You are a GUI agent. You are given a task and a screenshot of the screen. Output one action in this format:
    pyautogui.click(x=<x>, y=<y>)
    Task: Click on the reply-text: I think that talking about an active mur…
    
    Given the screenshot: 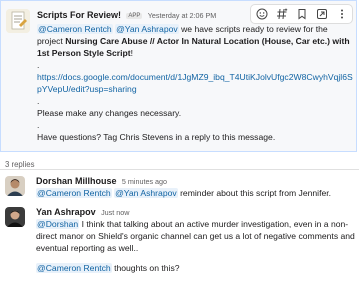 What is the action you would take?
    pyautogui.click(x=195, y=236)
    